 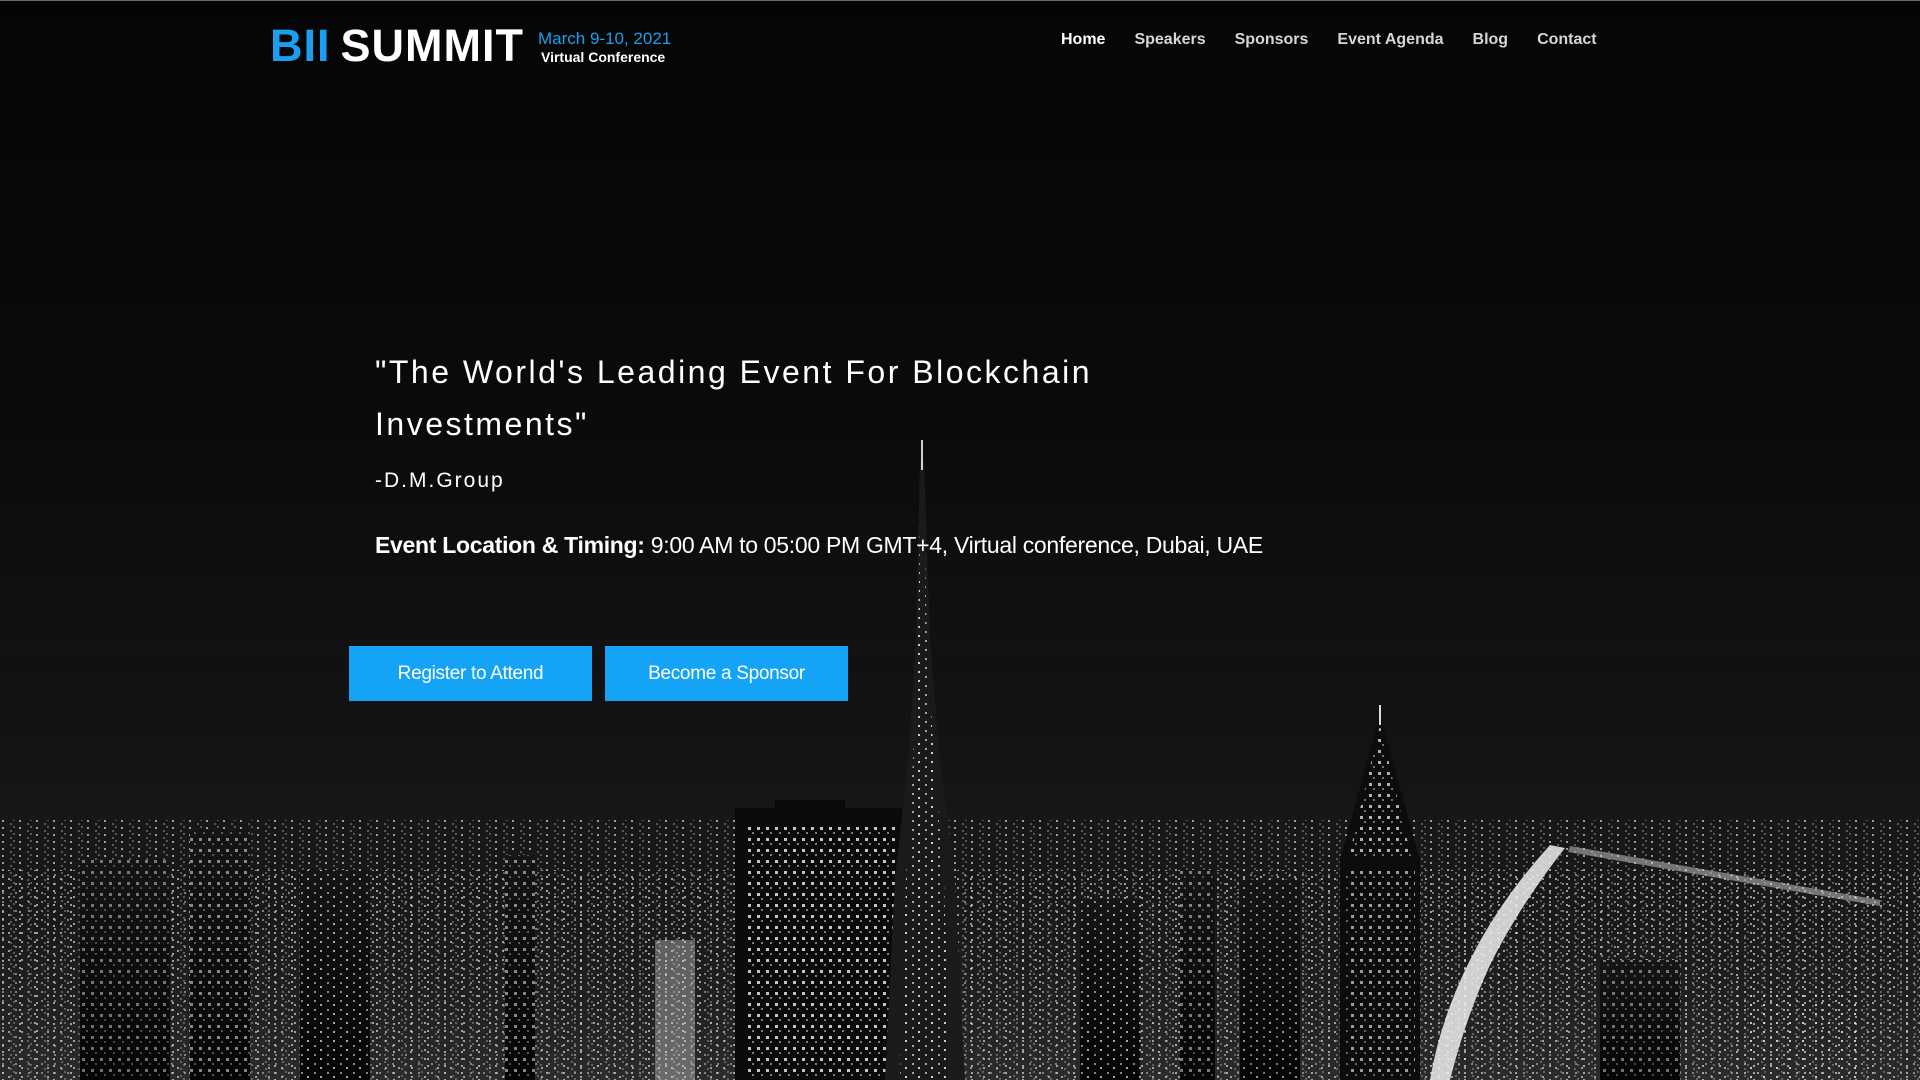 I want to click on nav-sponsors: Sponsors, so click(x=1272, y=40).